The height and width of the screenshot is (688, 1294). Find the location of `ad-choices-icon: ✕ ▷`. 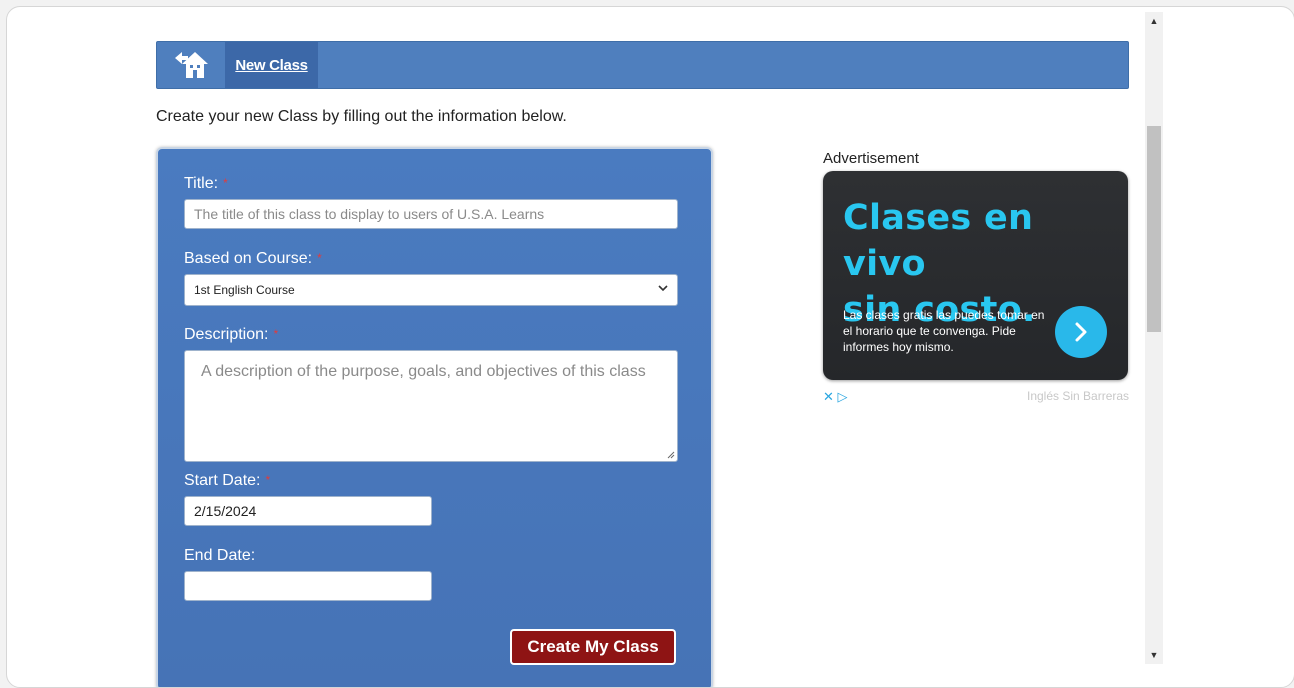

ad-choices-icon: ✕ ▷ is located at coordinates (835, 397).